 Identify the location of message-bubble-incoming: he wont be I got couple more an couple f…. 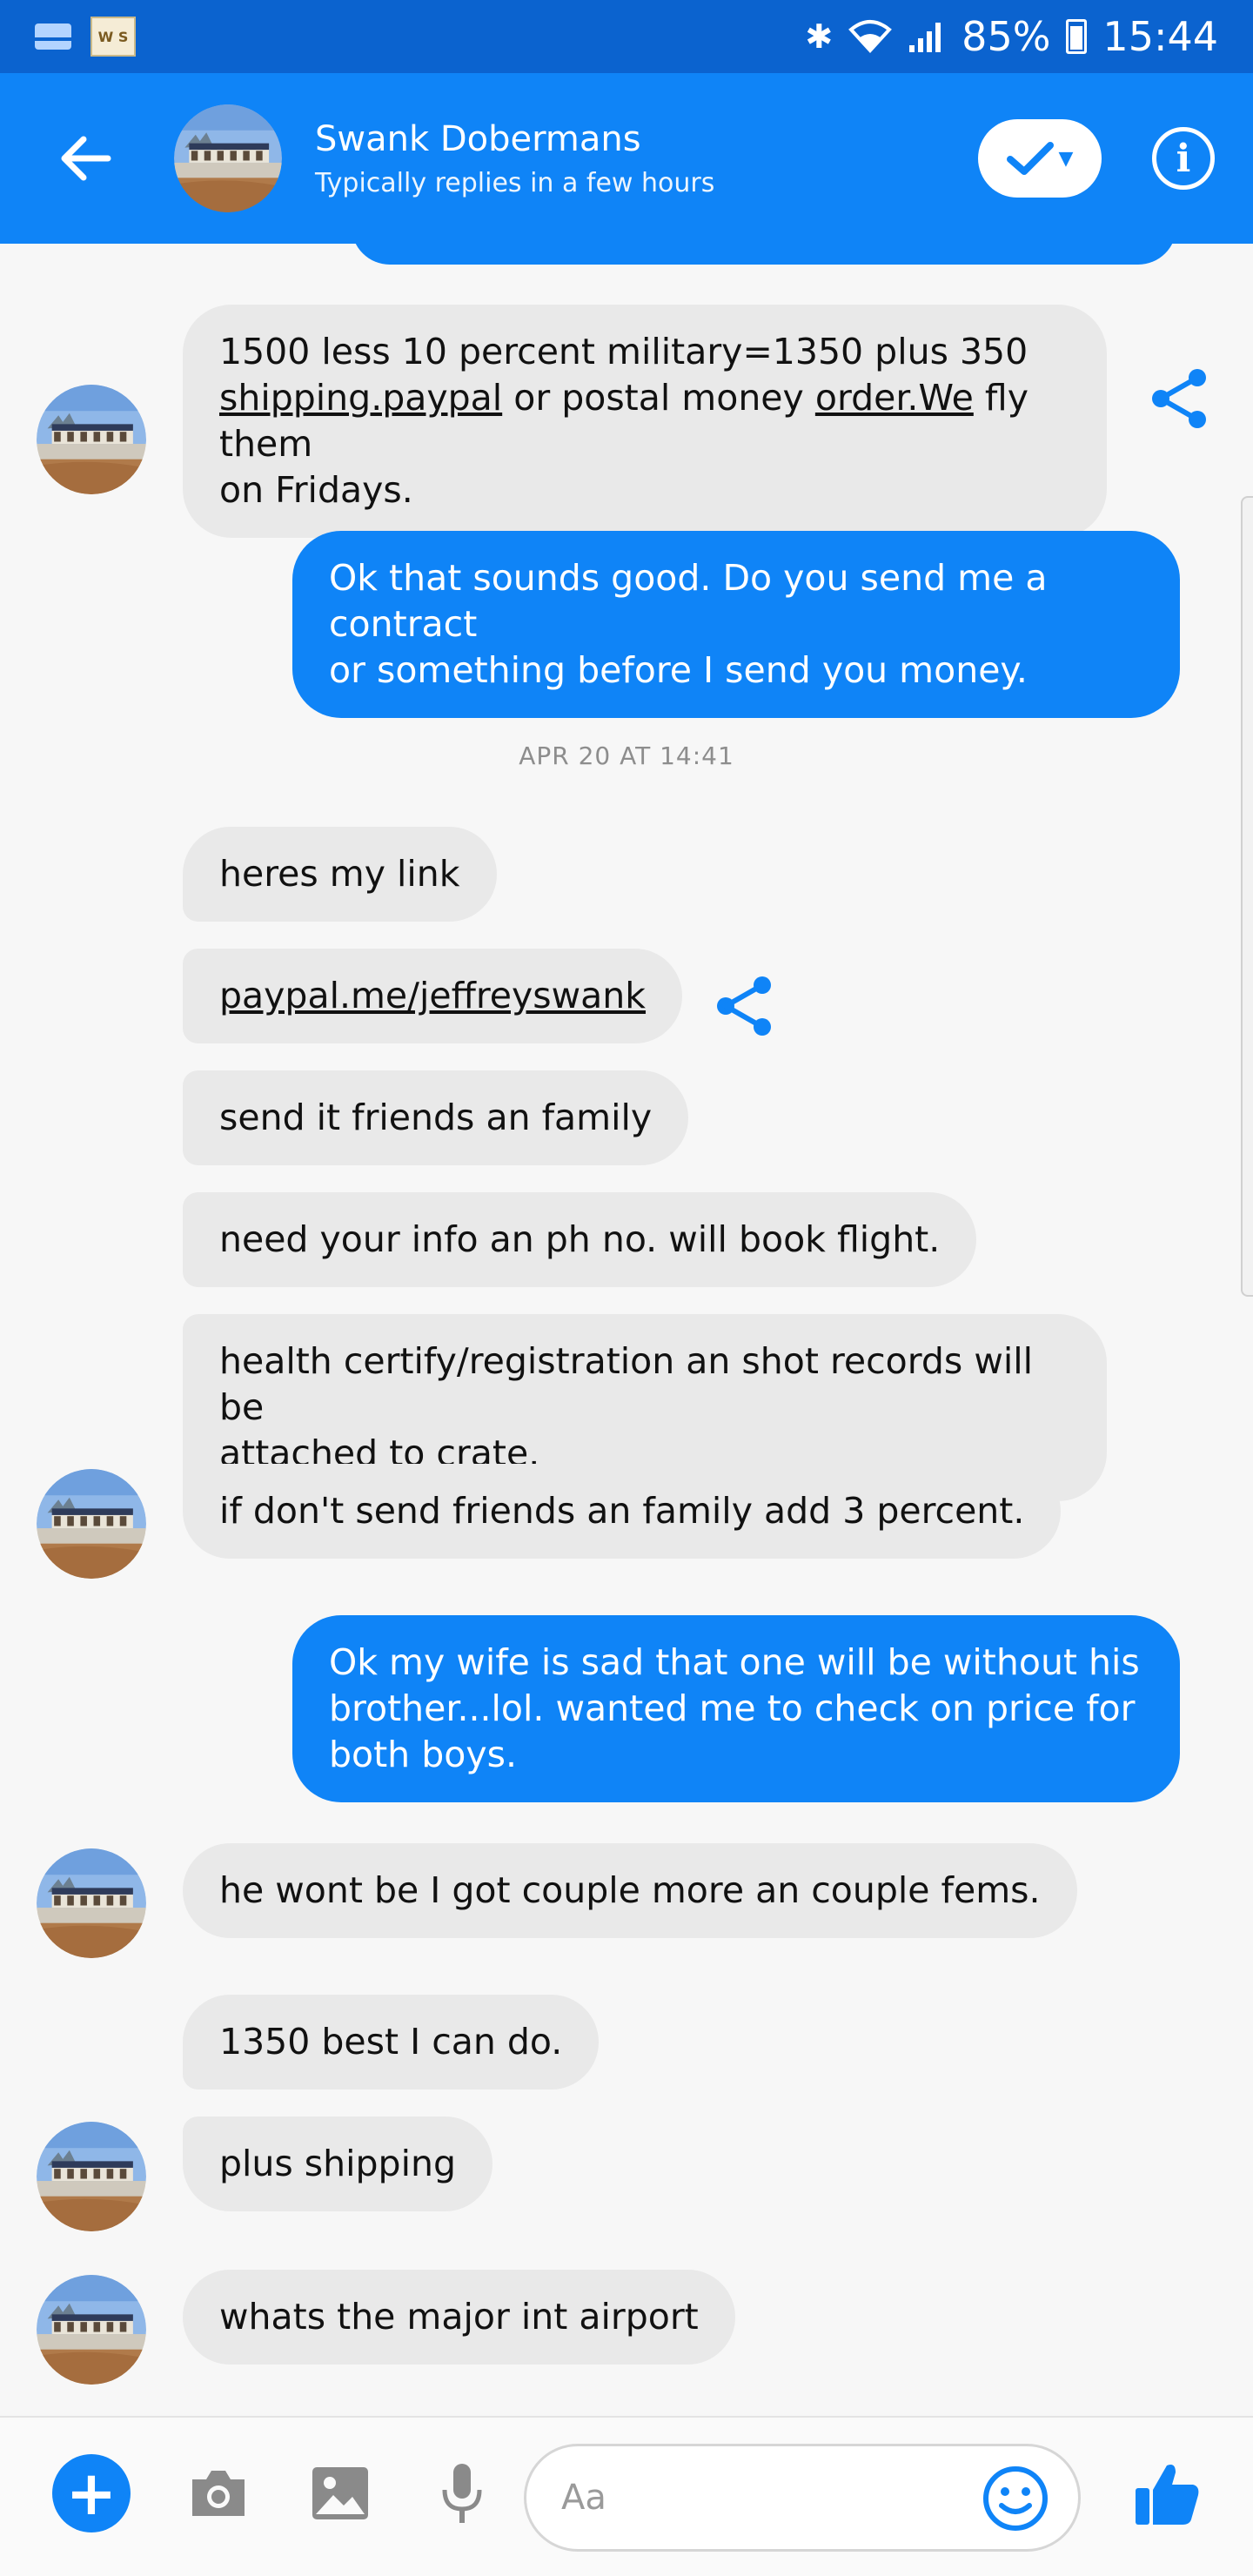
(630, 1891).